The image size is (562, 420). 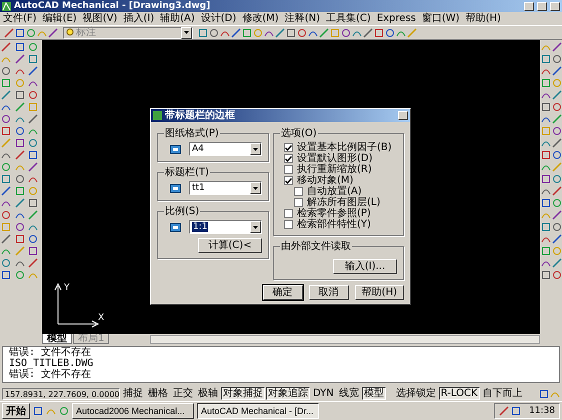 I want to click on command-line: 错误: 文件不存在, so click(x=50, y=374).